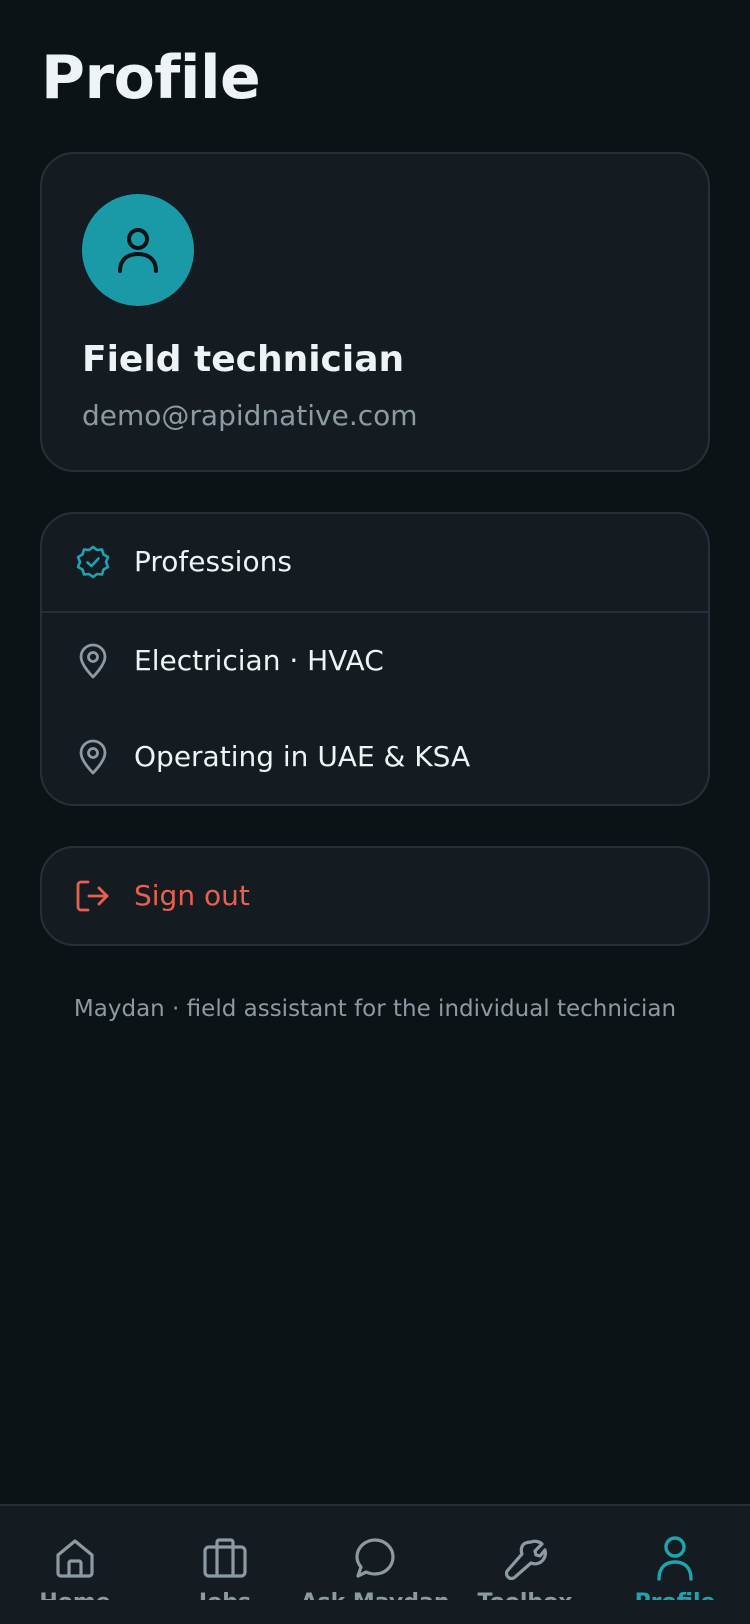  What do you see at coordinates (250, 415) in the screenshot?
I see `profile-email: demo@rapidnative.com` at bounding box center [250, 415].